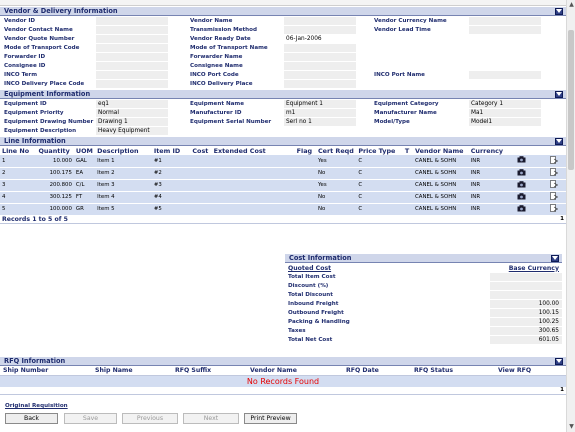 This screenshot has width=575, height=432. Describe the element at coordinates (559, 11) in the screenshot. I see `collapse-vendor-icon` at that location.